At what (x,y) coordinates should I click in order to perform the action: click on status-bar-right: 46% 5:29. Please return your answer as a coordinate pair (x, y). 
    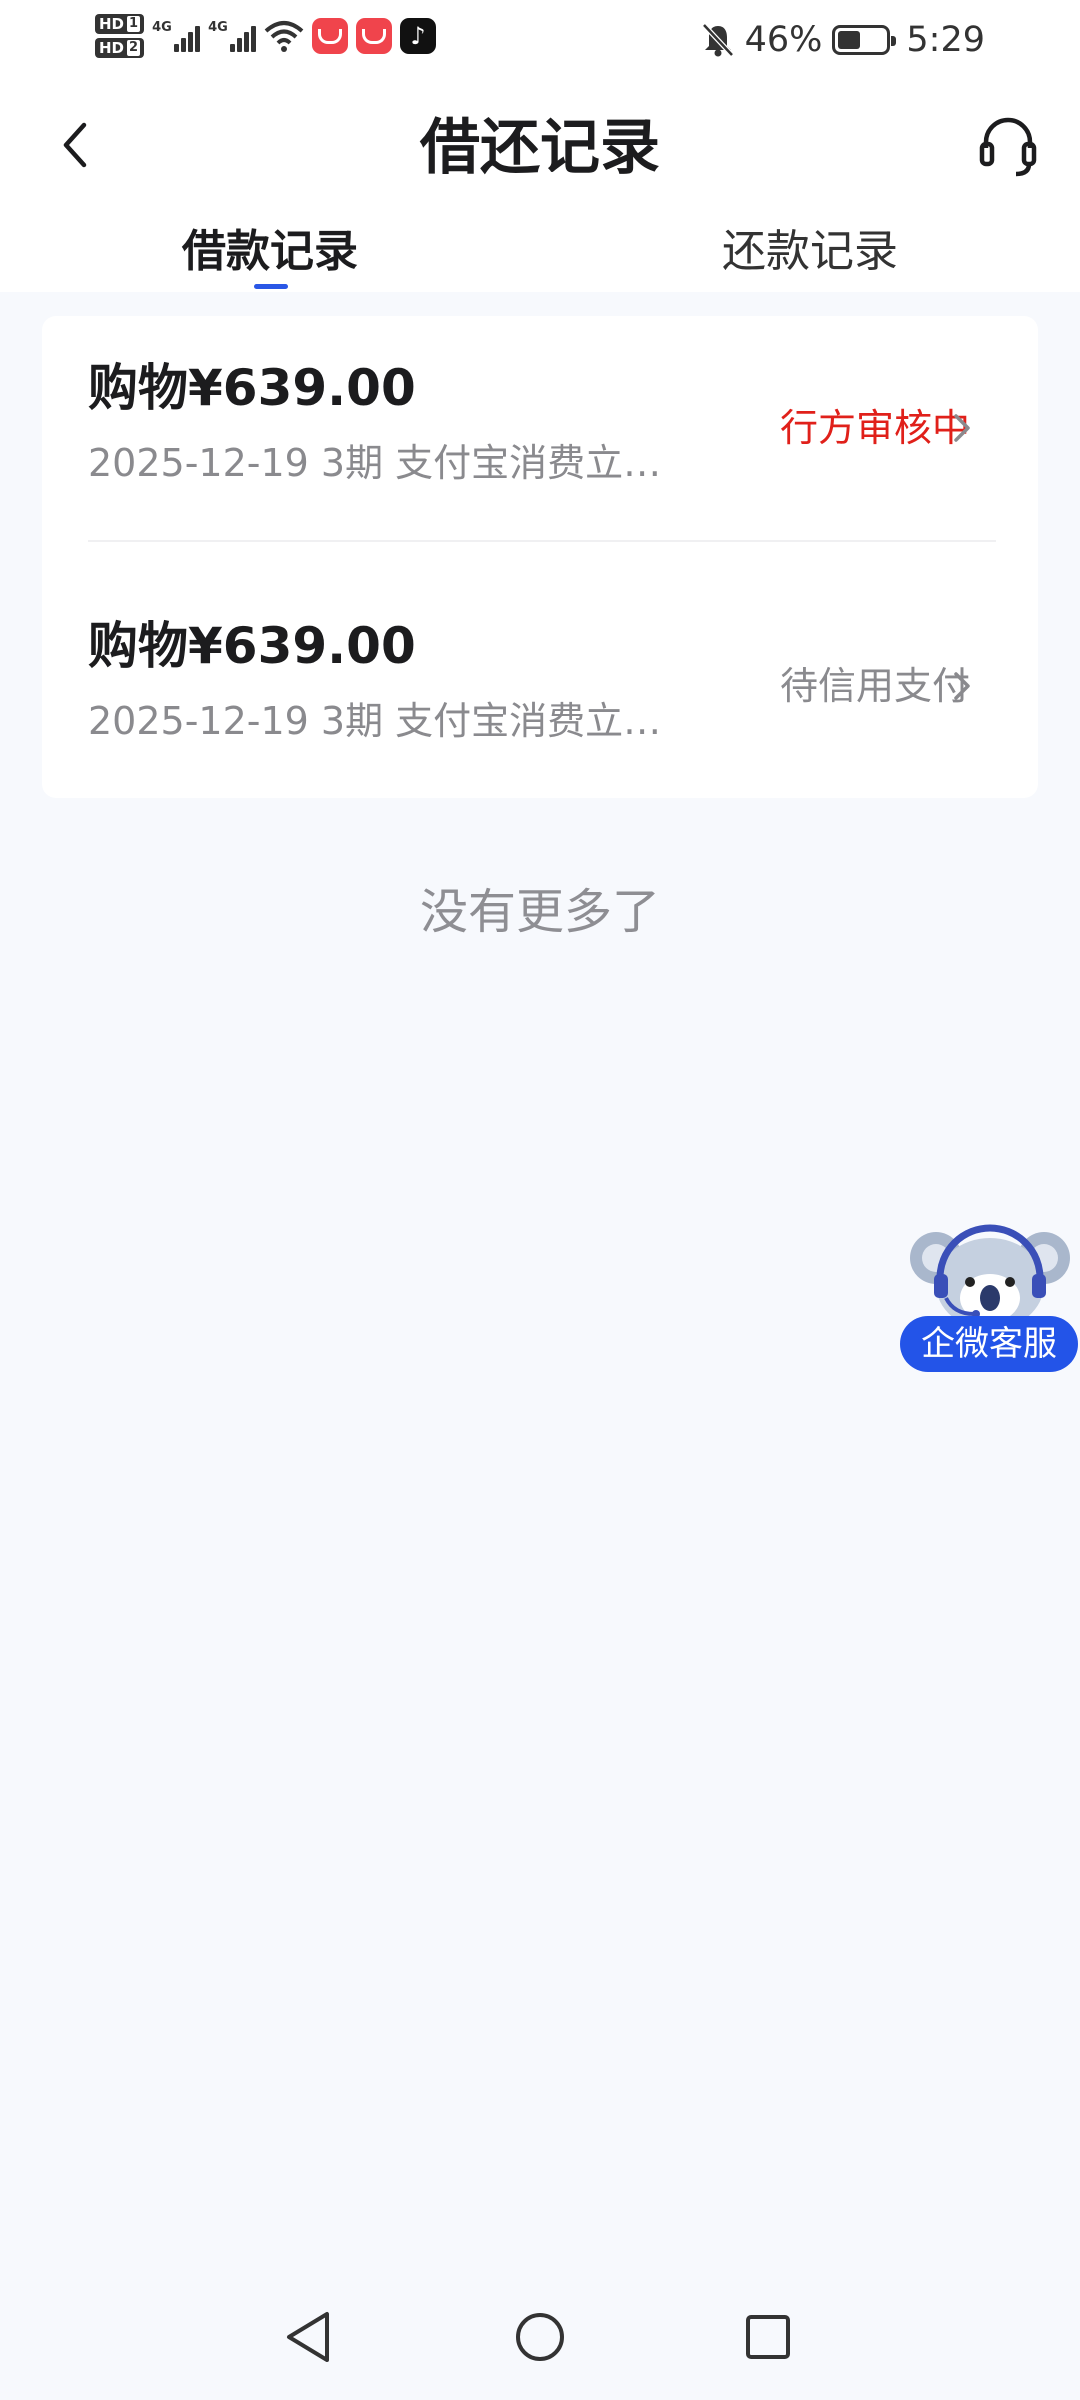
    Looking at the image, I should click on (843, 40).